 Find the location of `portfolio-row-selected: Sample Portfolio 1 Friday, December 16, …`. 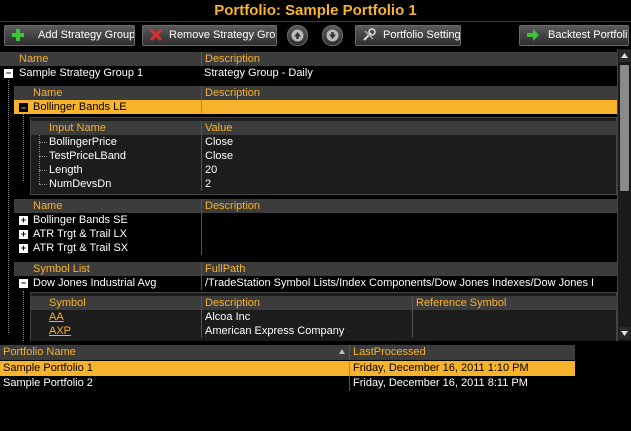

portfolio-row-selected: Sample Portfolio 1 Friday, December 16, … is located at coordinates (287, 368).